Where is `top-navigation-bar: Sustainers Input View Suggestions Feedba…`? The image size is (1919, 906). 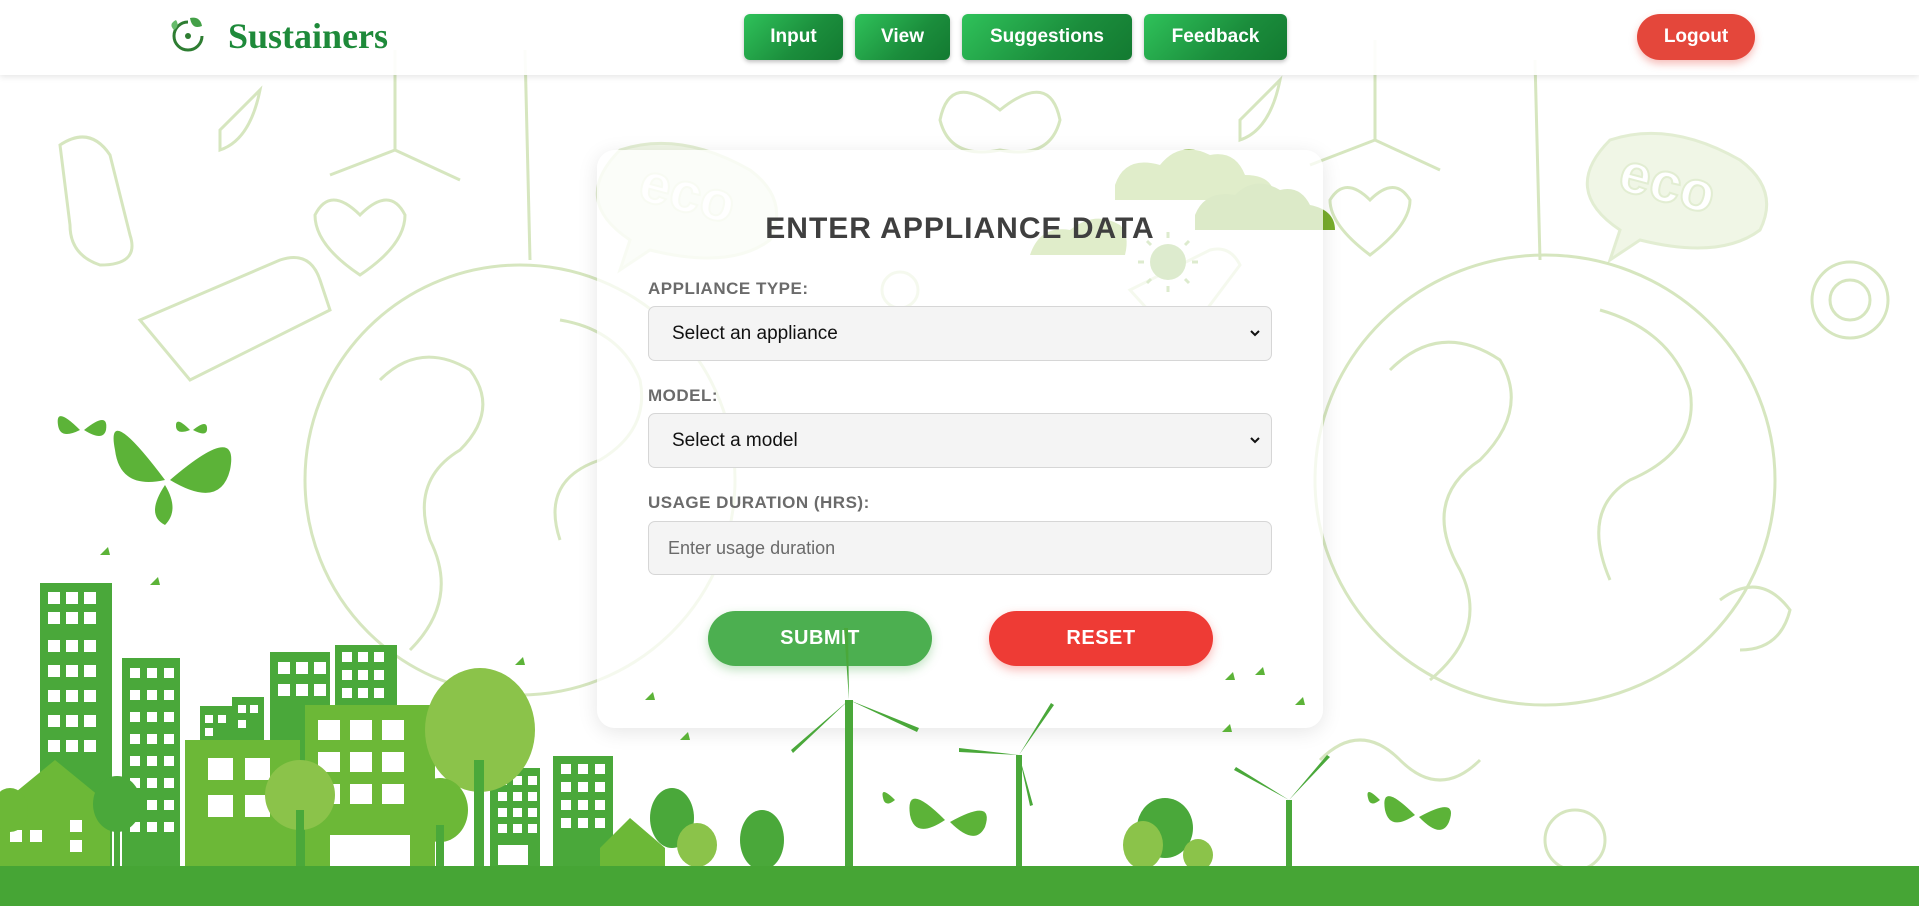
top-navigation-bar: Sustainers Input View Suggestions Feedba… is located at coordinates (959, 37).